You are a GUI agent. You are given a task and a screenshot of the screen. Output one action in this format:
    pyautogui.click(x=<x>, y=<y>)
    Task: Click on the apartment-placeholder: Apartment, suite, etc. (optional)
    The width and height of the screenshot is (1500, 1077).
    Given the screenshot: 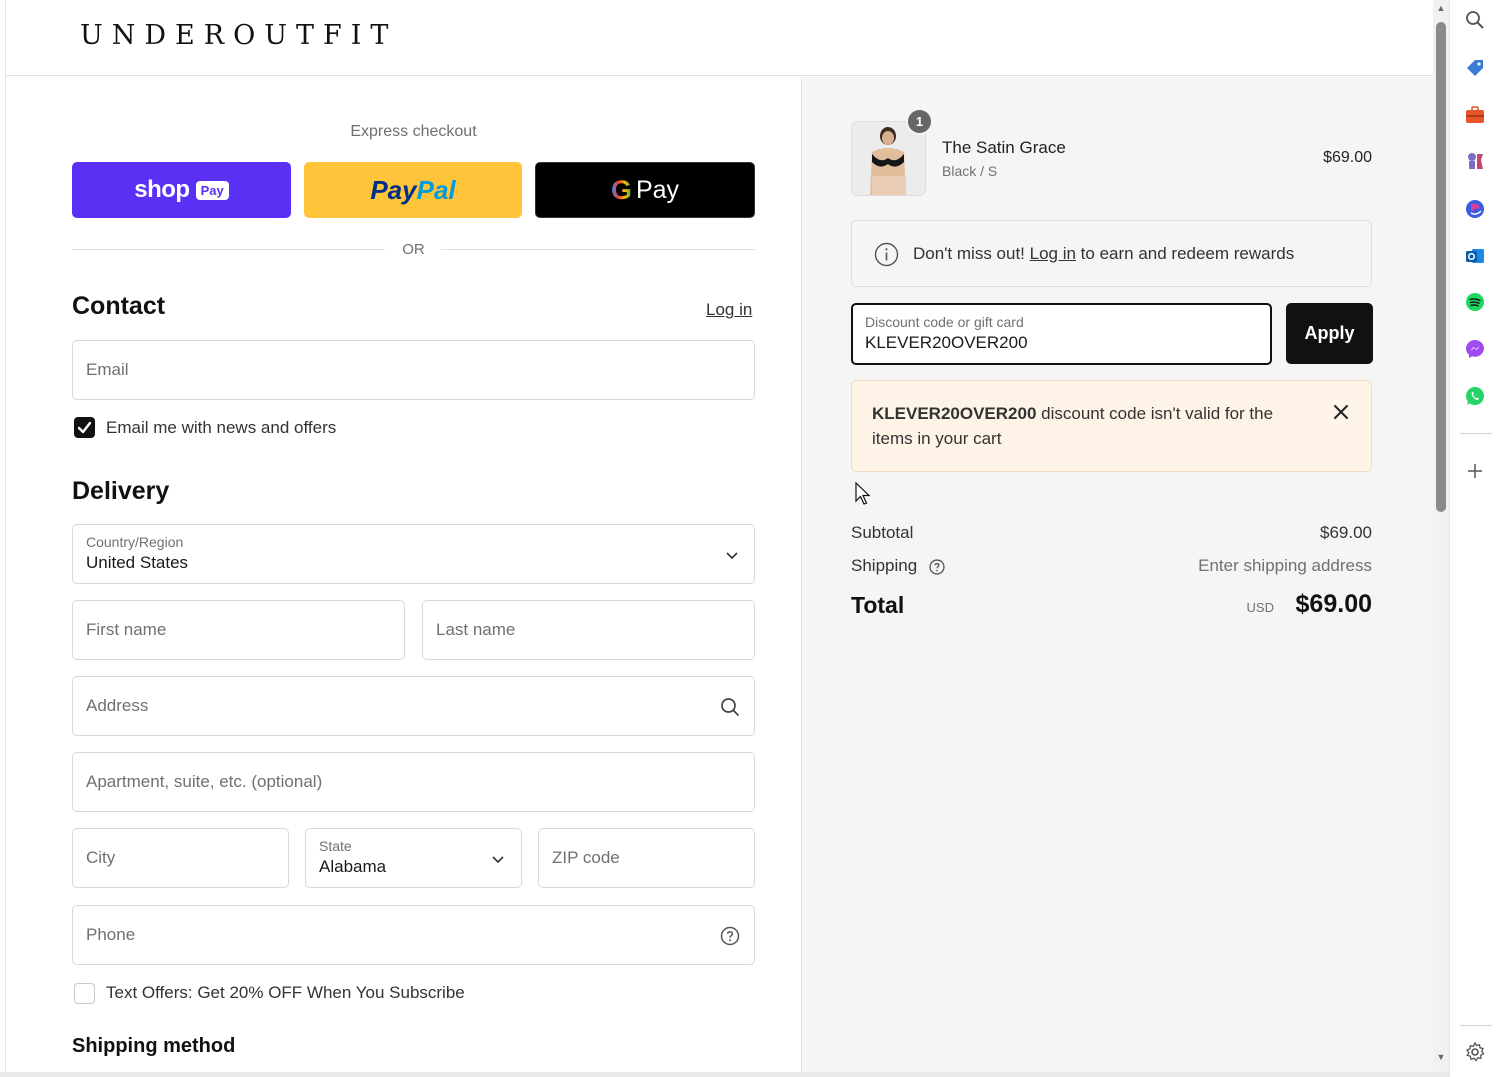 What is the action you would take?
    pyautogui.click(x=204, y=781)
    